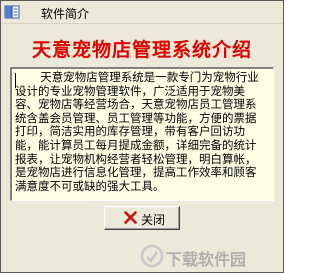 This screenshot has width=320, height=273. I want to click on app-book-icon, so click(12, 12).